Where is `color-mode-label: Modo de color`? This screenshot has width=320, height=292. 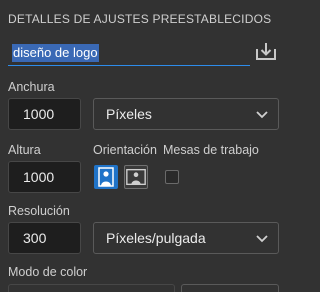
color-mode-label: Modo de color is located at coordinates (48, 272).